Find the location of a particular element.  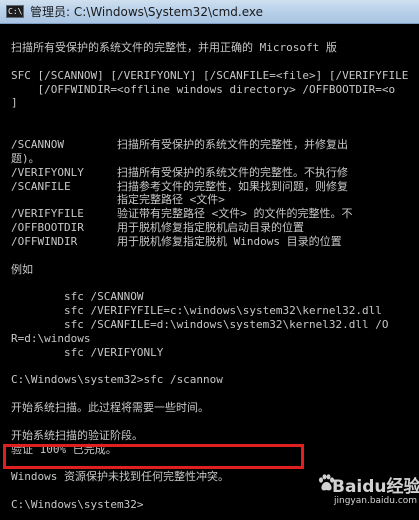

result-highlight-box is located at coordinates (153, 456).